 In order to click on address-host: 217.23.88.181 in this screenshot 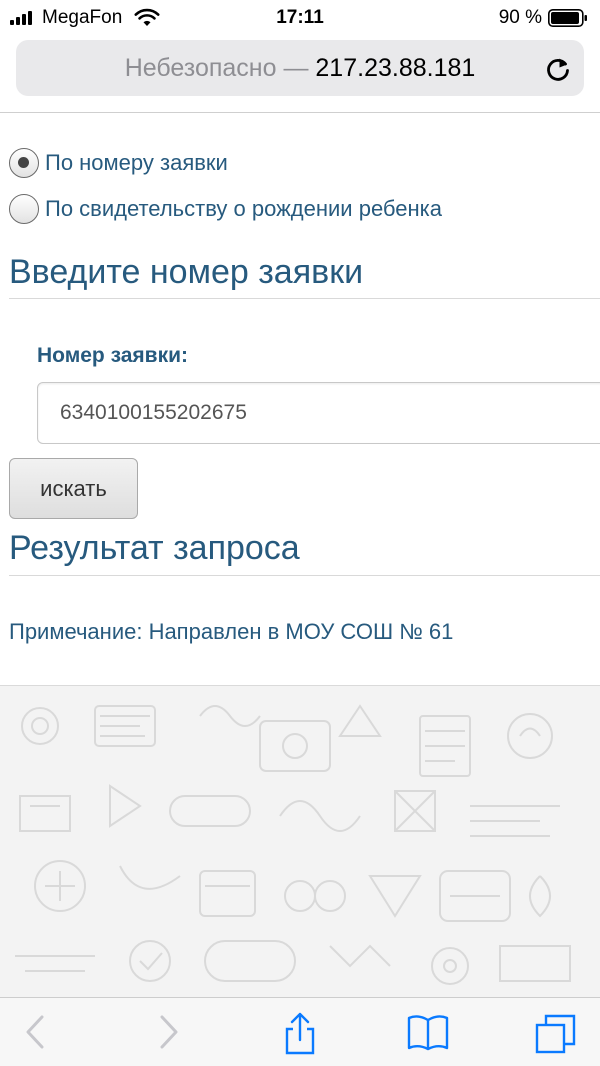, I will do `click(395, 68)`.